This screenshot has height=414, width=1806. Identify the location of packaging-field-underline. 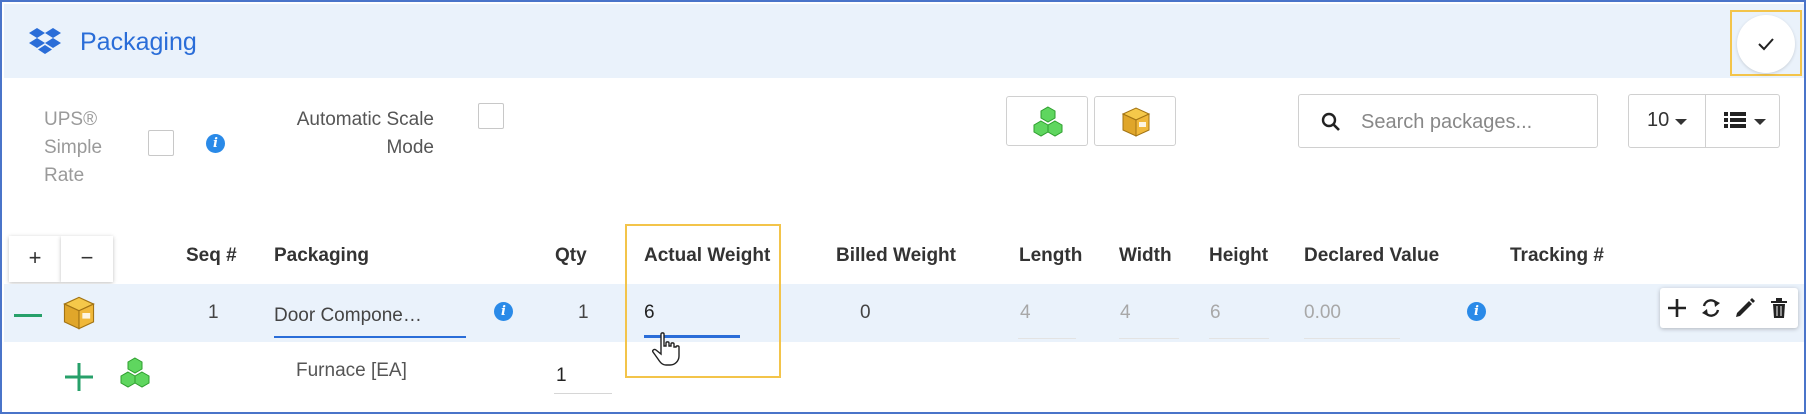
(370, 337).